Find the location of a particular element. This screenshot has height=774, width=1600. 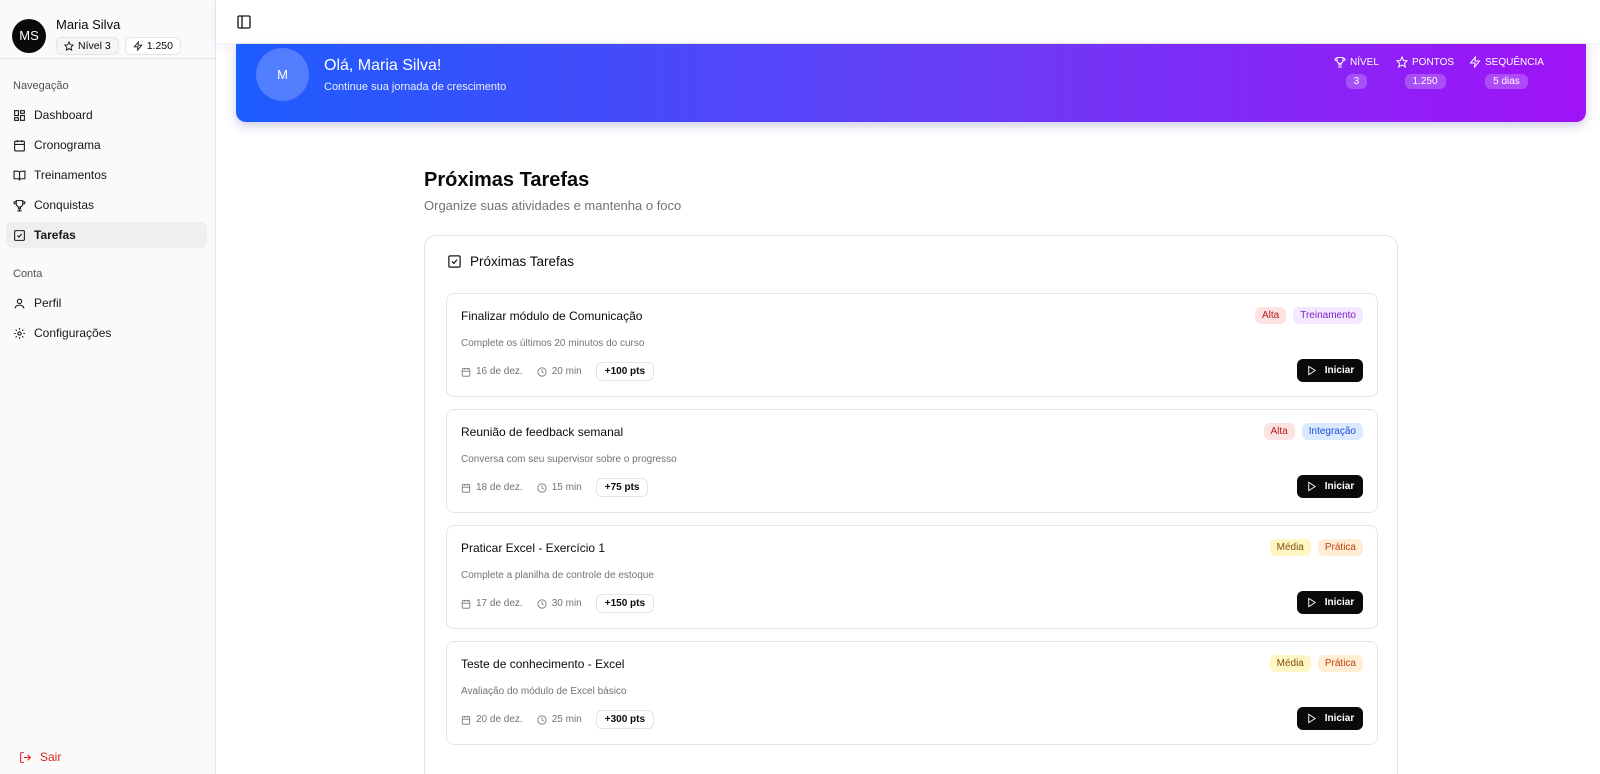

task-description: Avaliação do módulo de Excel básico is located at coordinates (544, 691).